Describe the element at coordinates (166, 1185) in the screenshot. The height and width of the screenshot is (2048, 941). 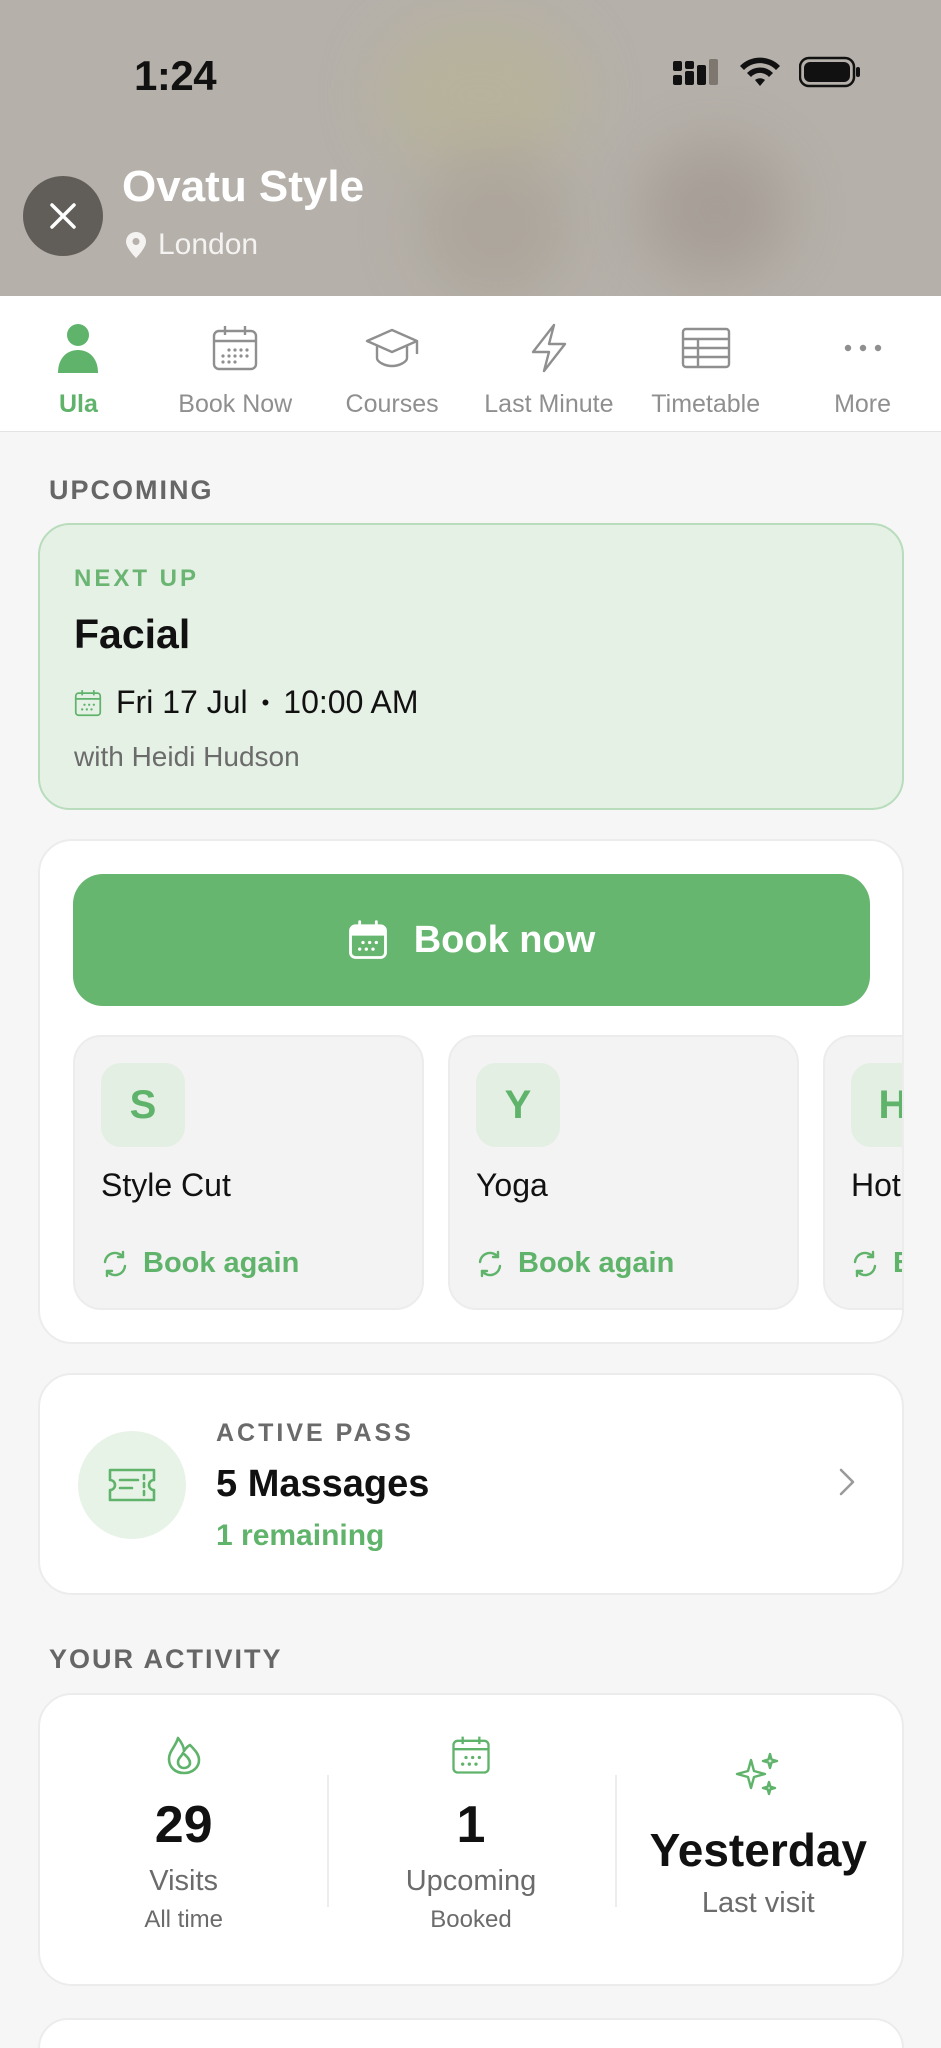
I see `service-name: Style Cut` at that location.